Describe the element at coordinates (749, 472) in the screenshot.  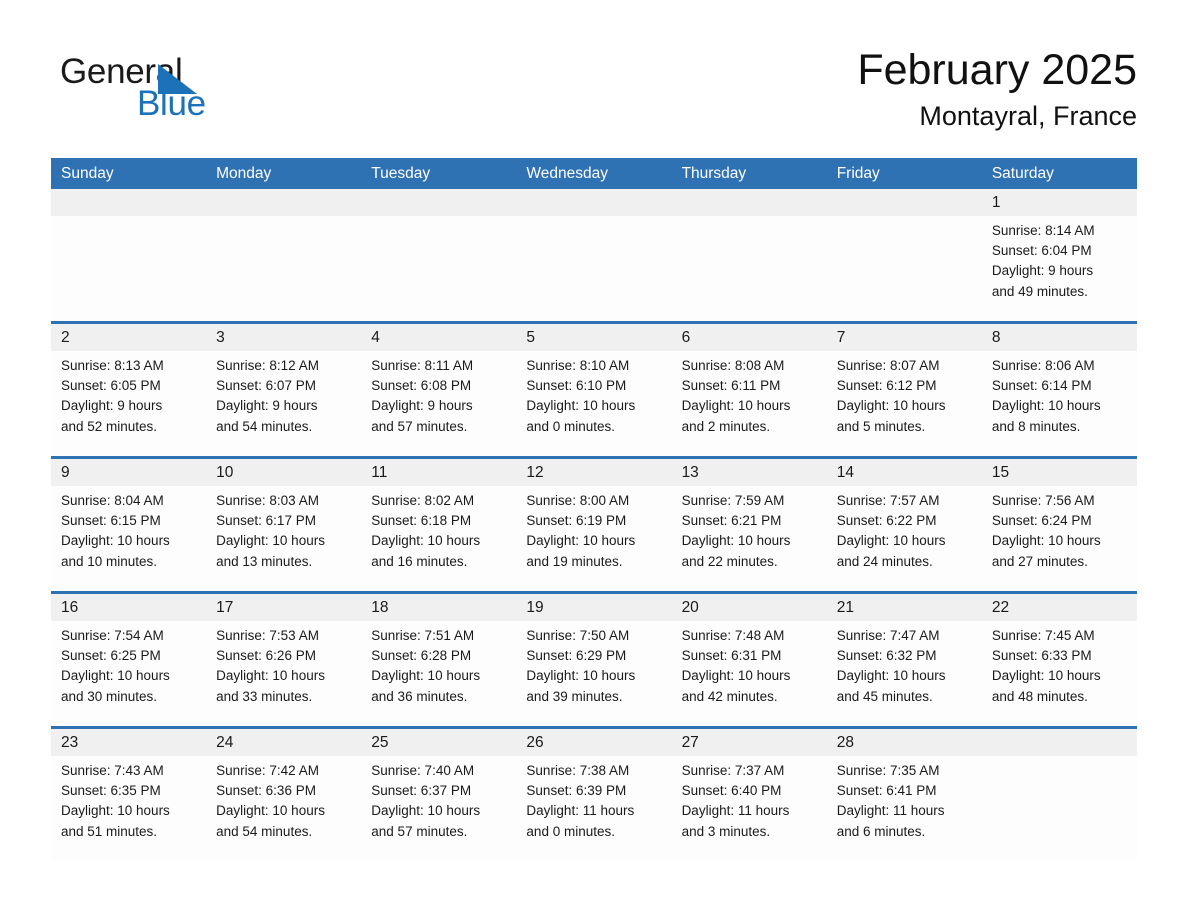
I see `day-number: 13` at that location.